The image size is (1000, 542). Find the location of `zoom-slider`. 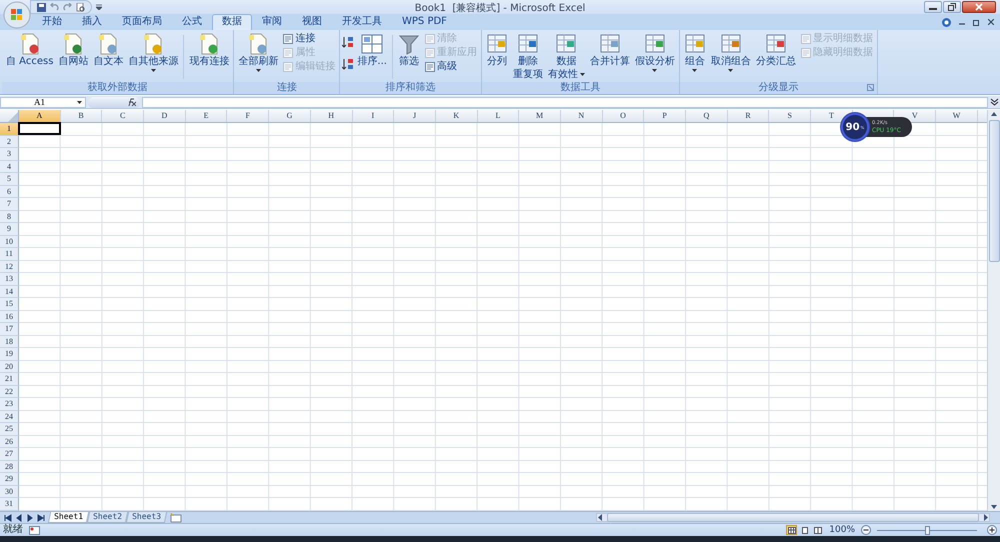

zoom-slider is located at coordinates (927, 530).